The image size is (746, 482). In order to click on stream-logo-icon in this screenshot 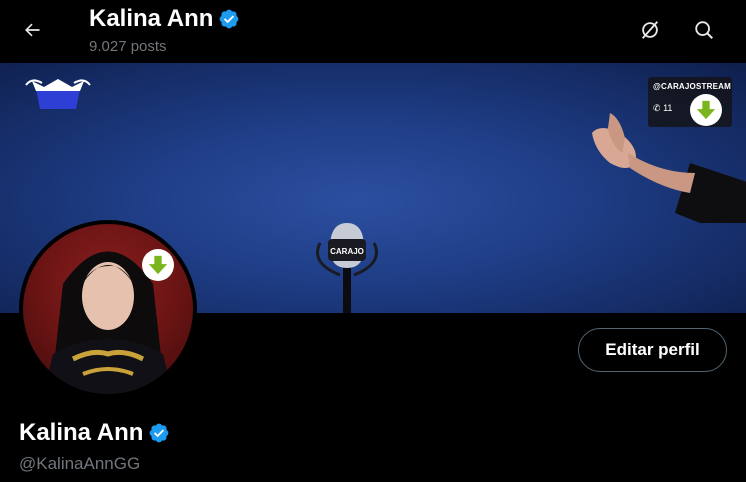, I will do `click(58, 94)`.